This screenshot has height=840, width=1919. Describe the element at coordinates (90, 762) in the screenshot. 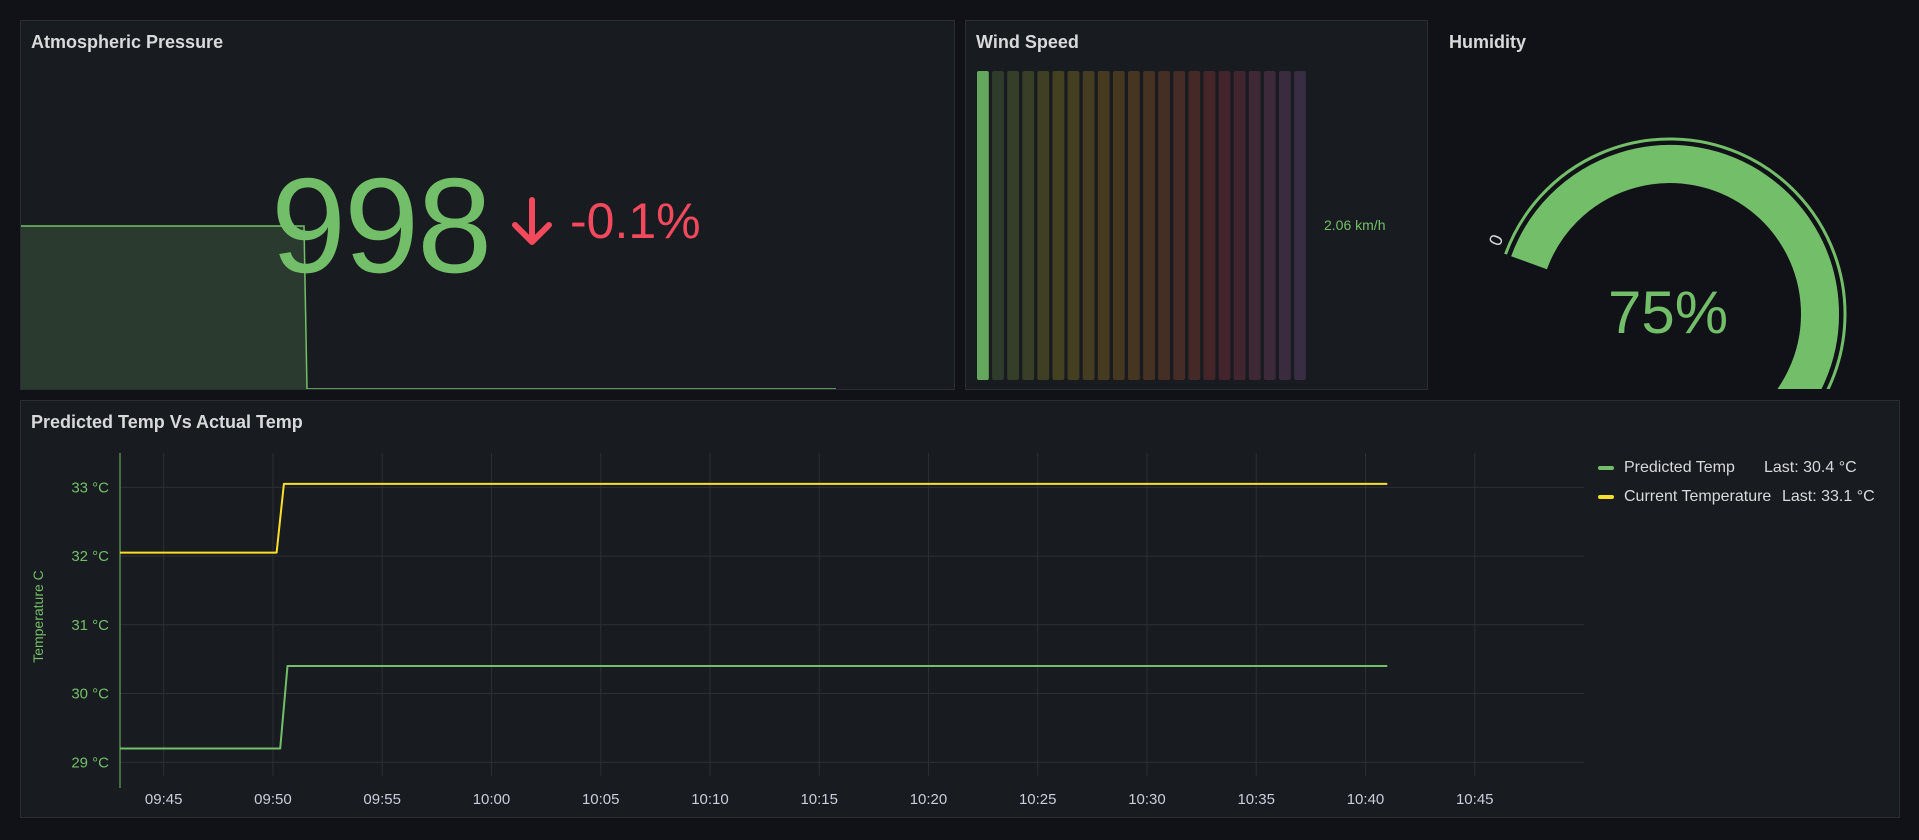

I see `y-tick-label: 29 °C` at that location.